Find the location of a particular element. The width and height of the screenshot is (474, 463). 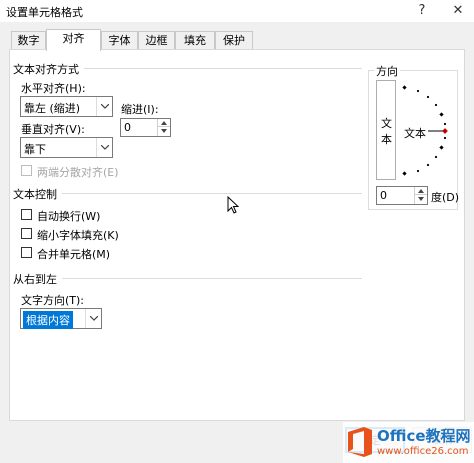

tab-border: 边框 is located at coordinates (156, 40).